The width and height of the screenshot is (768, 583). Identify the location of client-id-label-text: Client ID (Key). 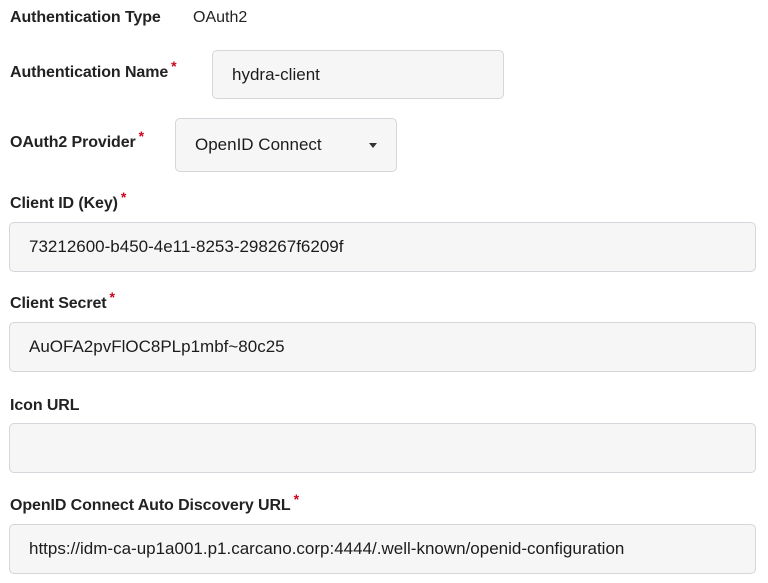
(64, 203).